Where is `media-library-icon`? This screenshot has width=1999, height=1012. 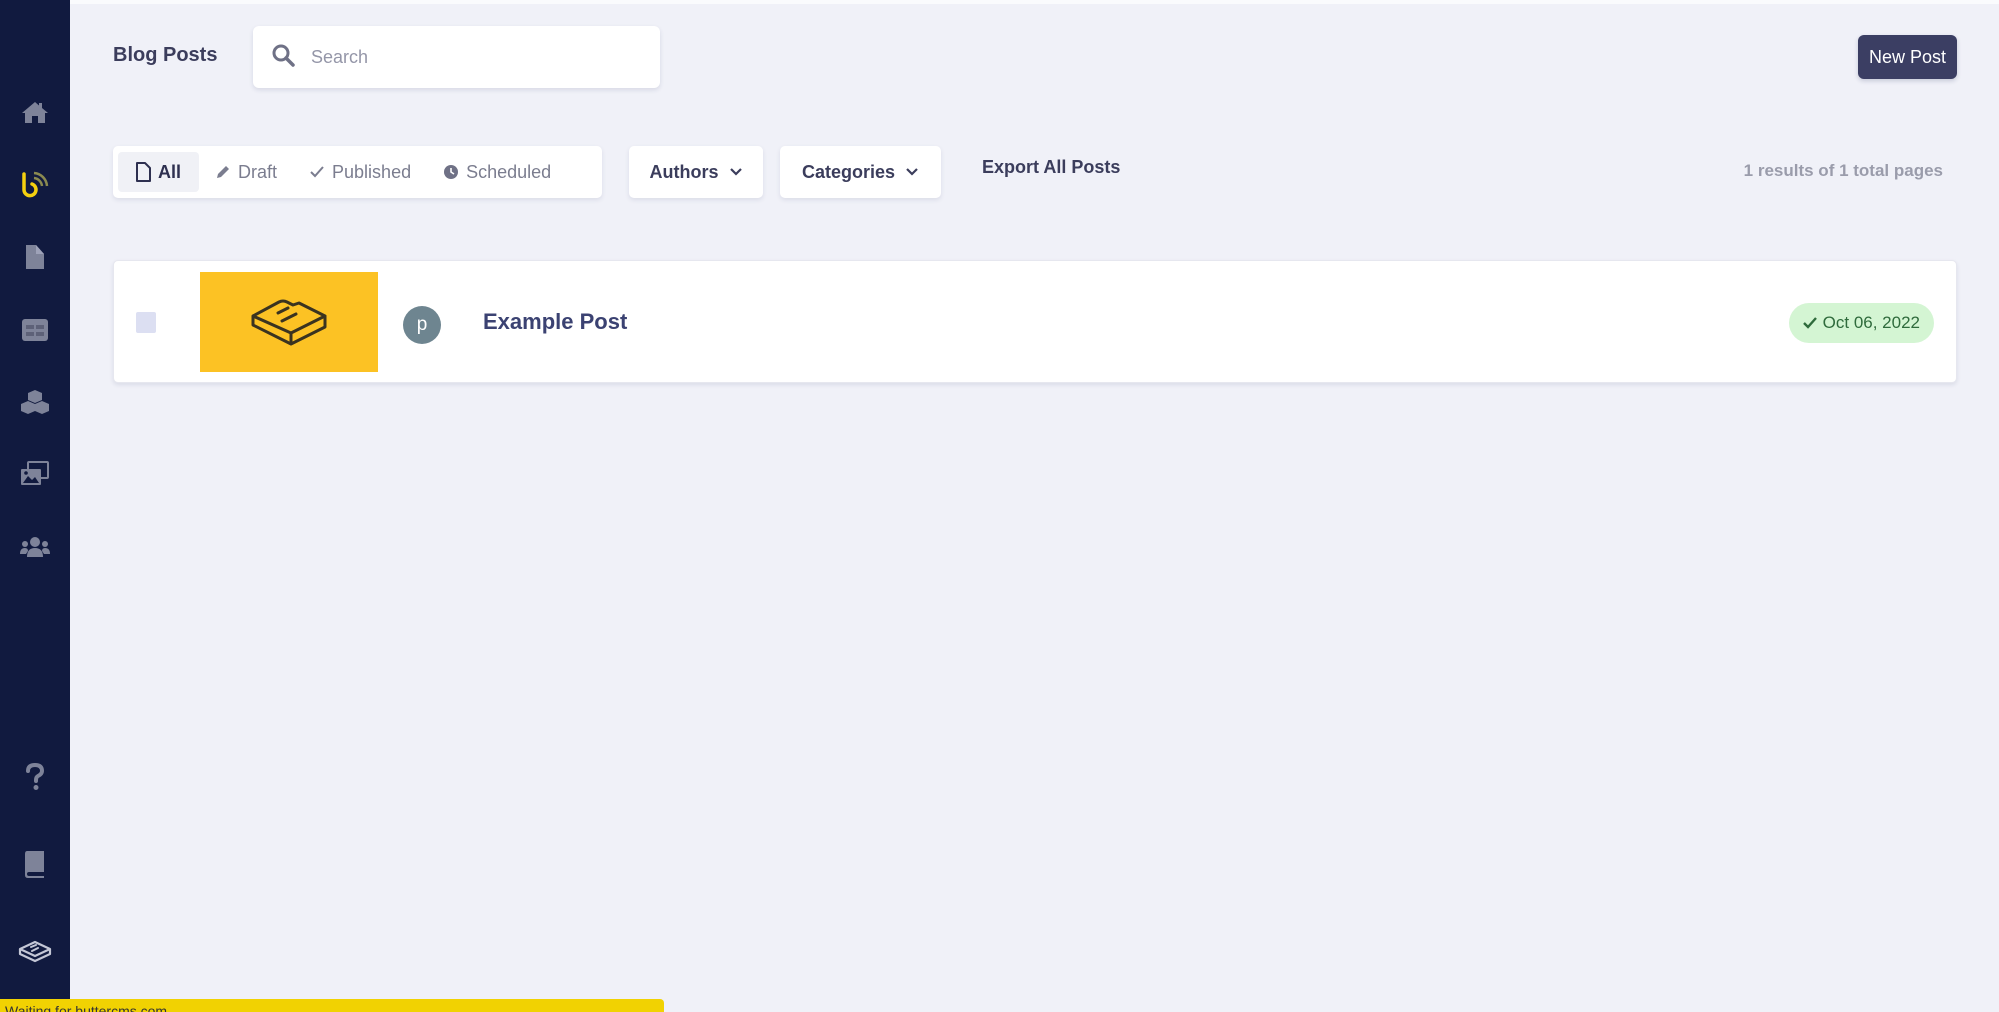 media-library-icon is located at coordinates (35, 473).